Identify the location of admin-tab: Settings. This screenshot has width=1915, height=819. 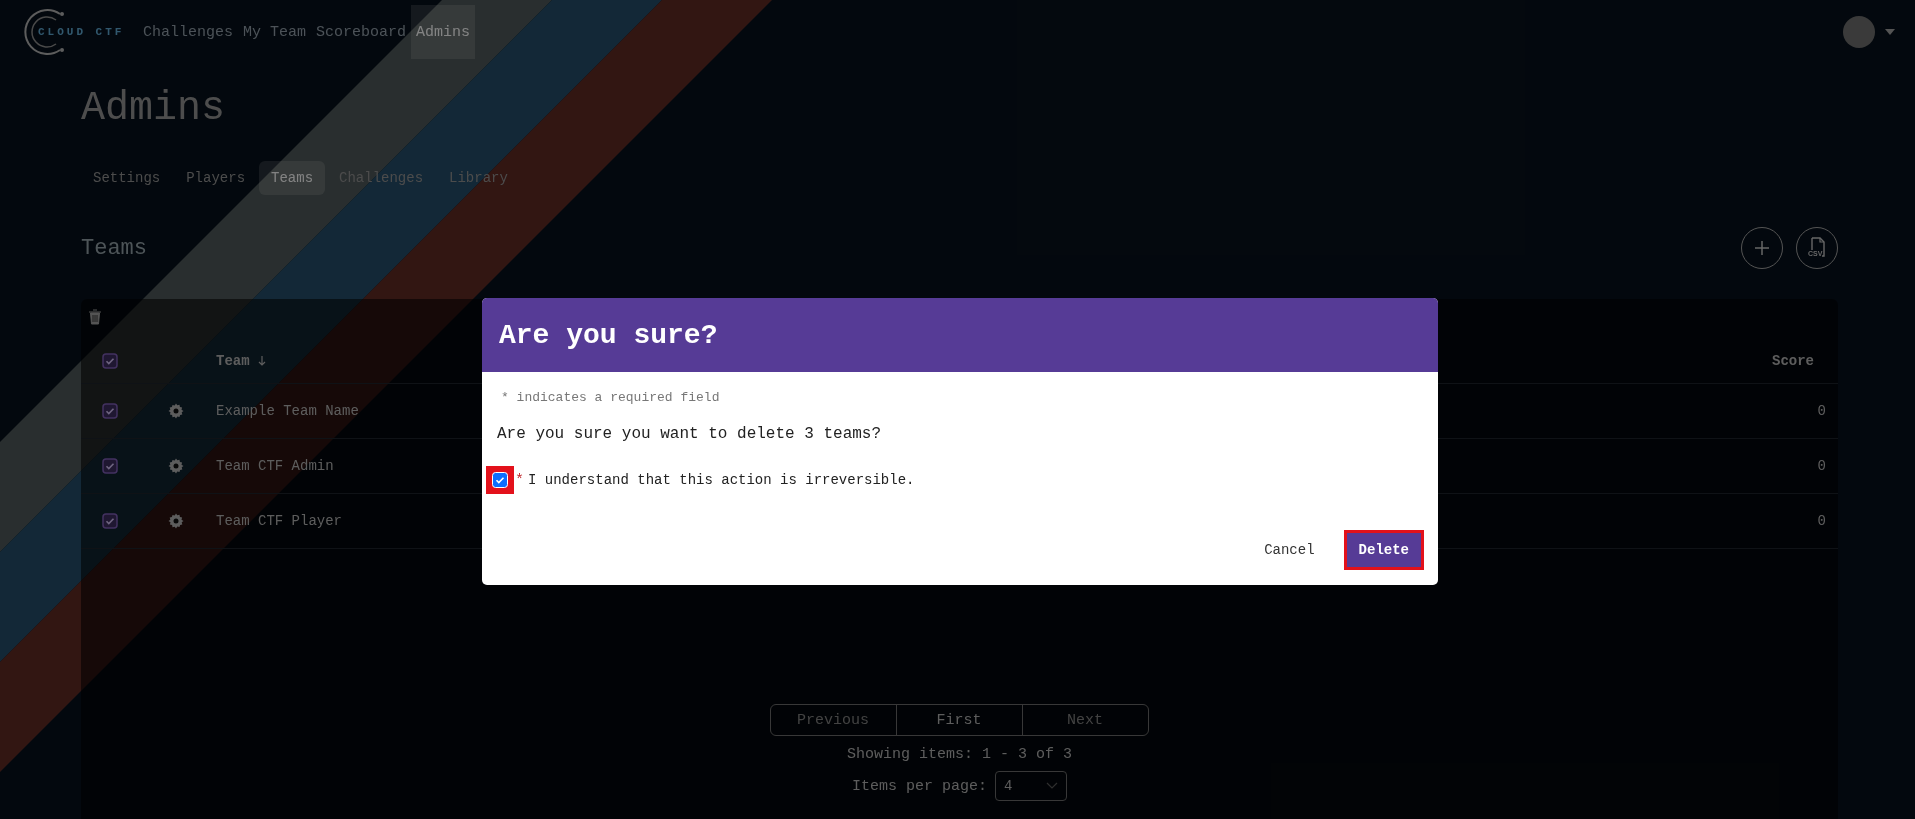
(127, 178).